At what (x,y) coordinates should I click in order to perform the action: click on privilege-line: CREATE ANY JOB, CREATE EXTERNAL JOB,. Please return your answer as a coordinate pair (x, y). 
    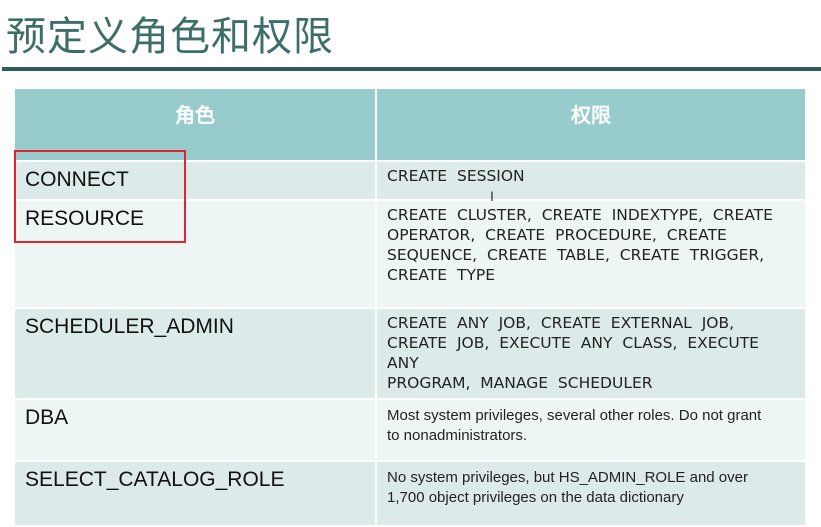
    Looking at the image, I should click on (561, 323).